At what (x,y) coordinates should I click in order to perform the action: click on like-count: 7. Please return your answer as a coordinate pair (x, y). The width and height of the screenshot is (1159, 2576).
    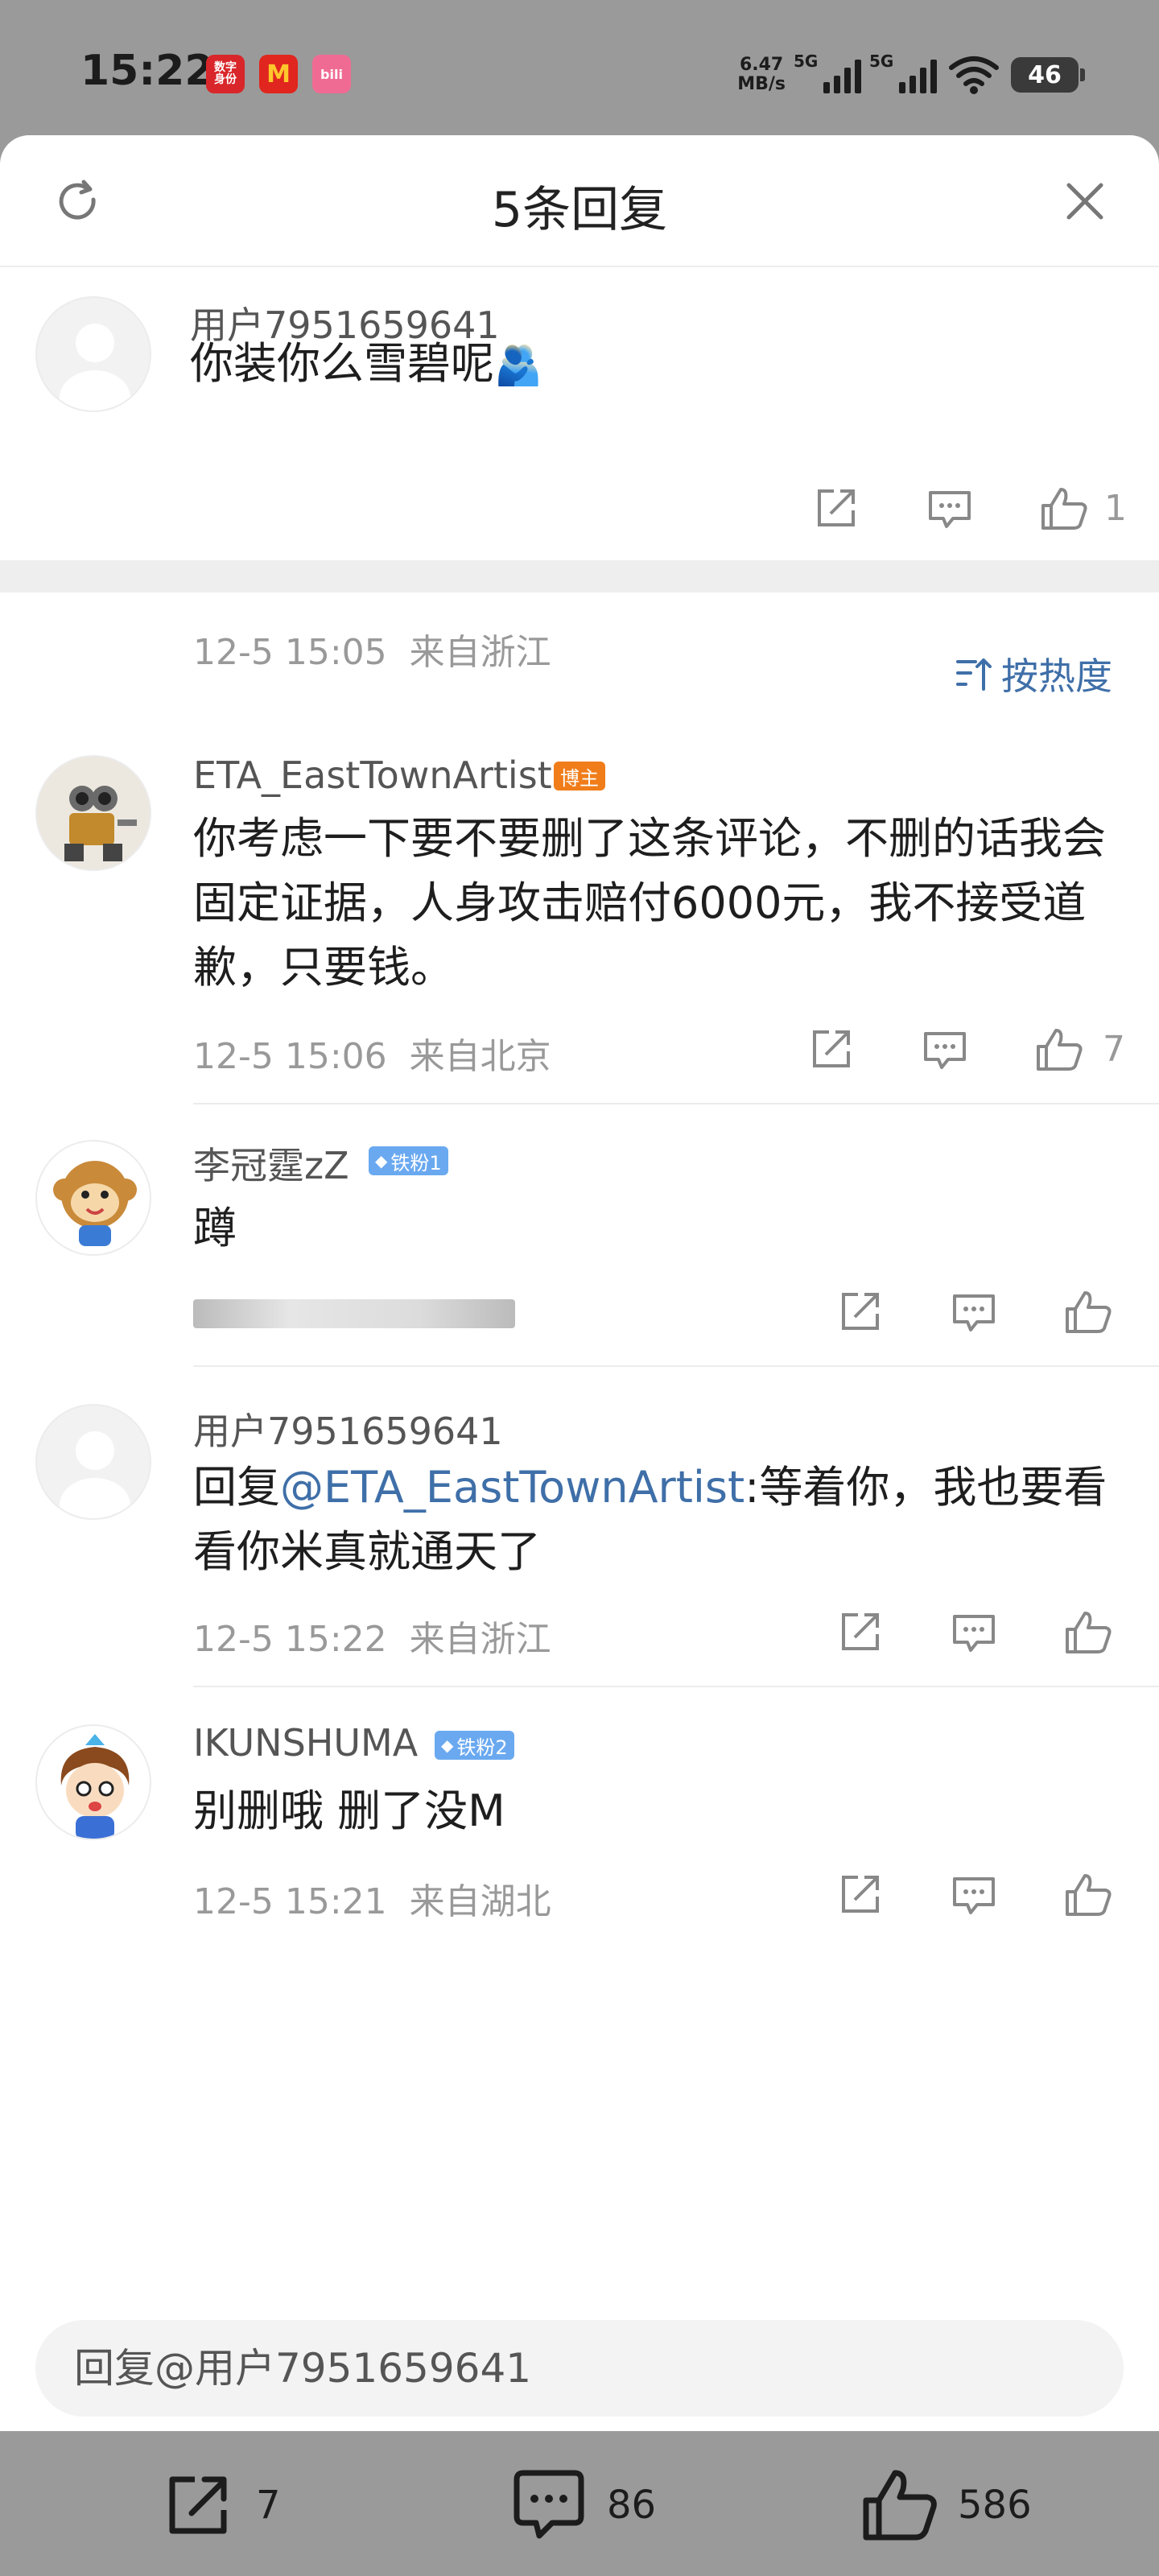
    Looking at the image, I should click on (1114, 1049).